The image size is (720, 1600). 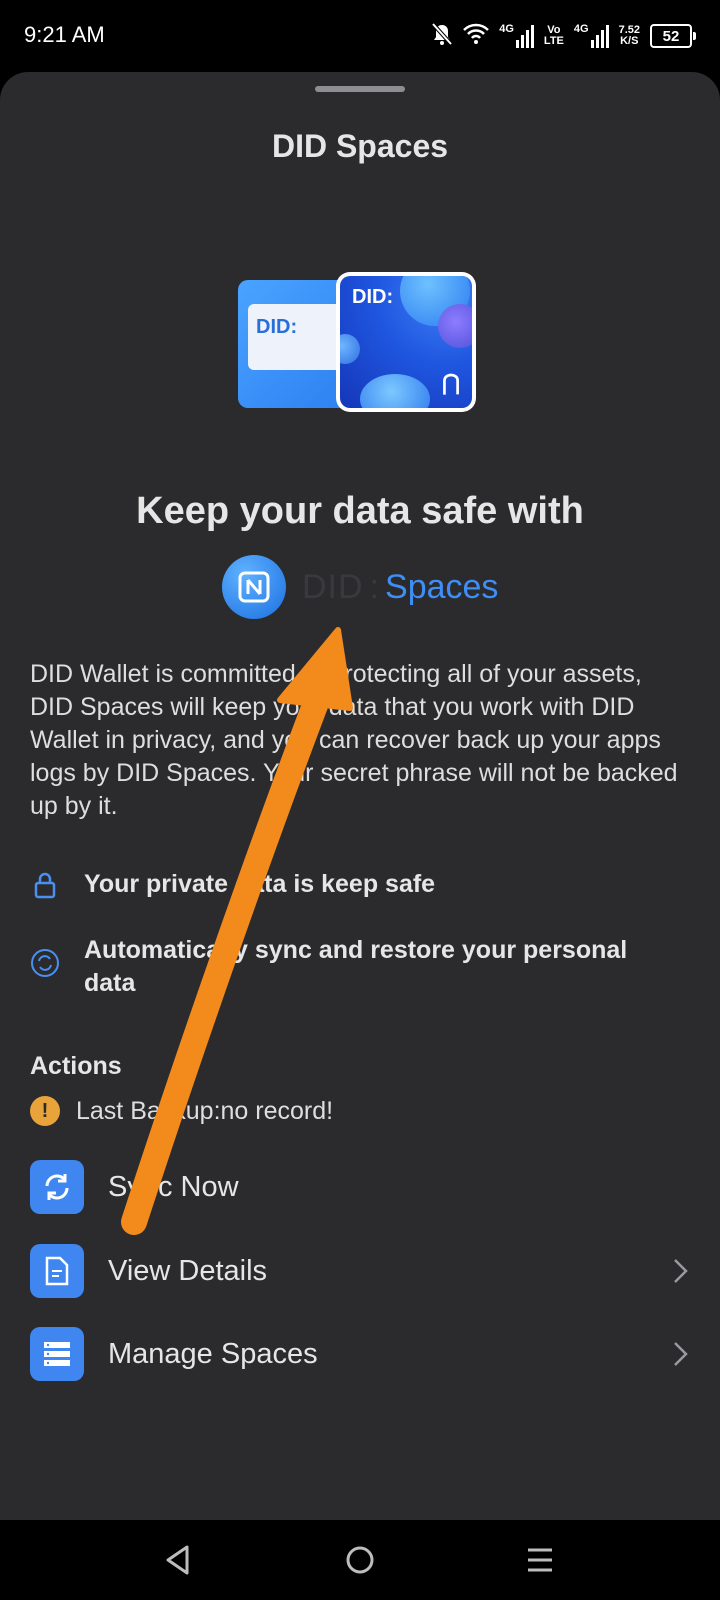 I want to click on network-speed: 7.52 K/S, so click(x=629, y=35).